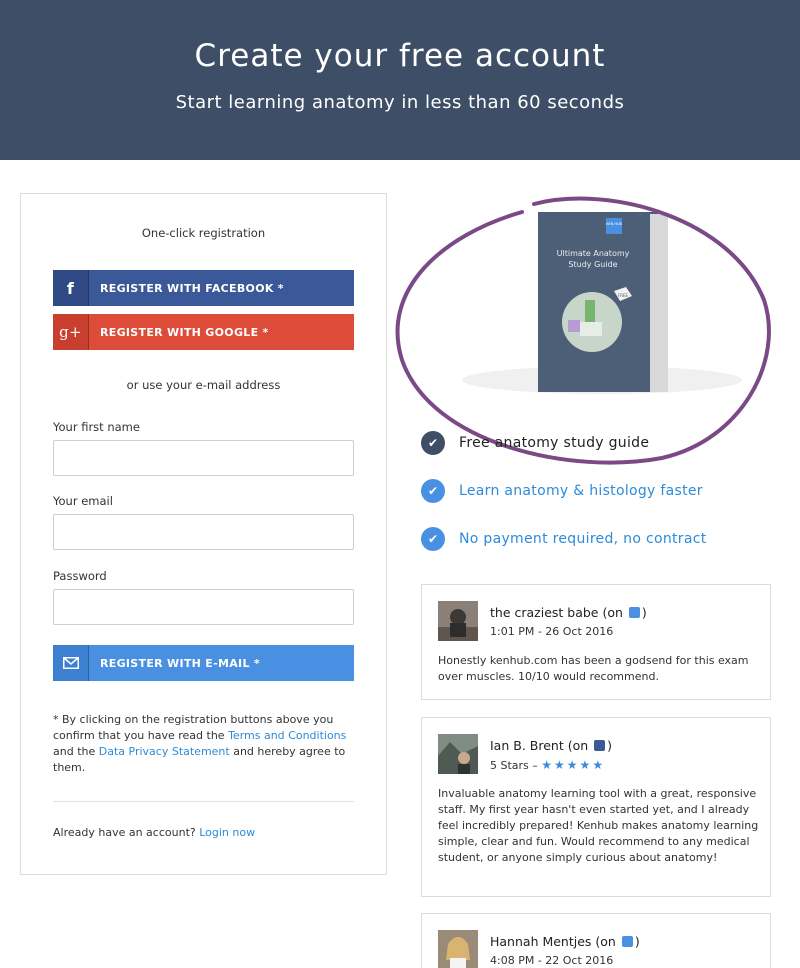 The height and width of the screenshot is (968, 800). What do you see at coordinates (203, 607) in the screenshot?
I see `password-field` at bounding box center [203, 607].